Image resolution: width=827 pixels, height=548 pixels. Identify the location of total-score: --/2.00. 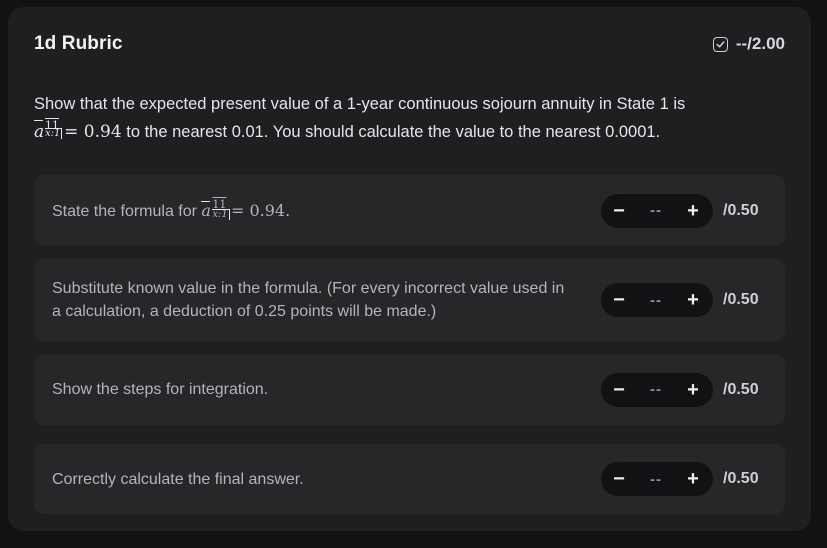
(748, 44).